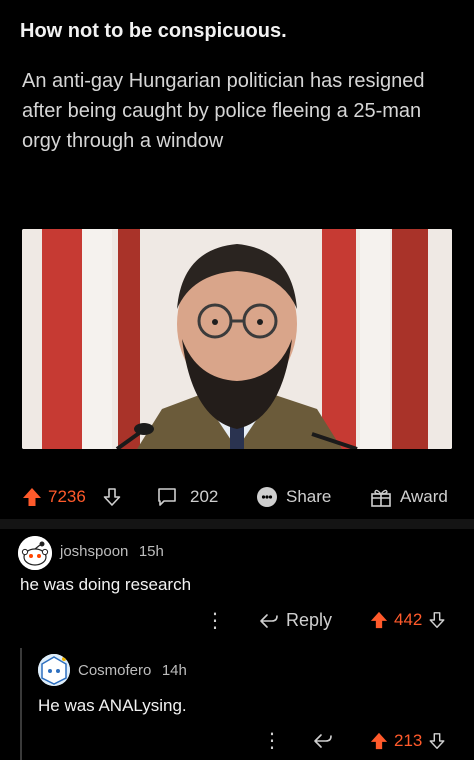 This screenshot has height=760, width=474. What do you see at coordinates (112, 705) in the screenshot?
I see `comment-text: He was ANALysing.` at bounding box center [112, 705].